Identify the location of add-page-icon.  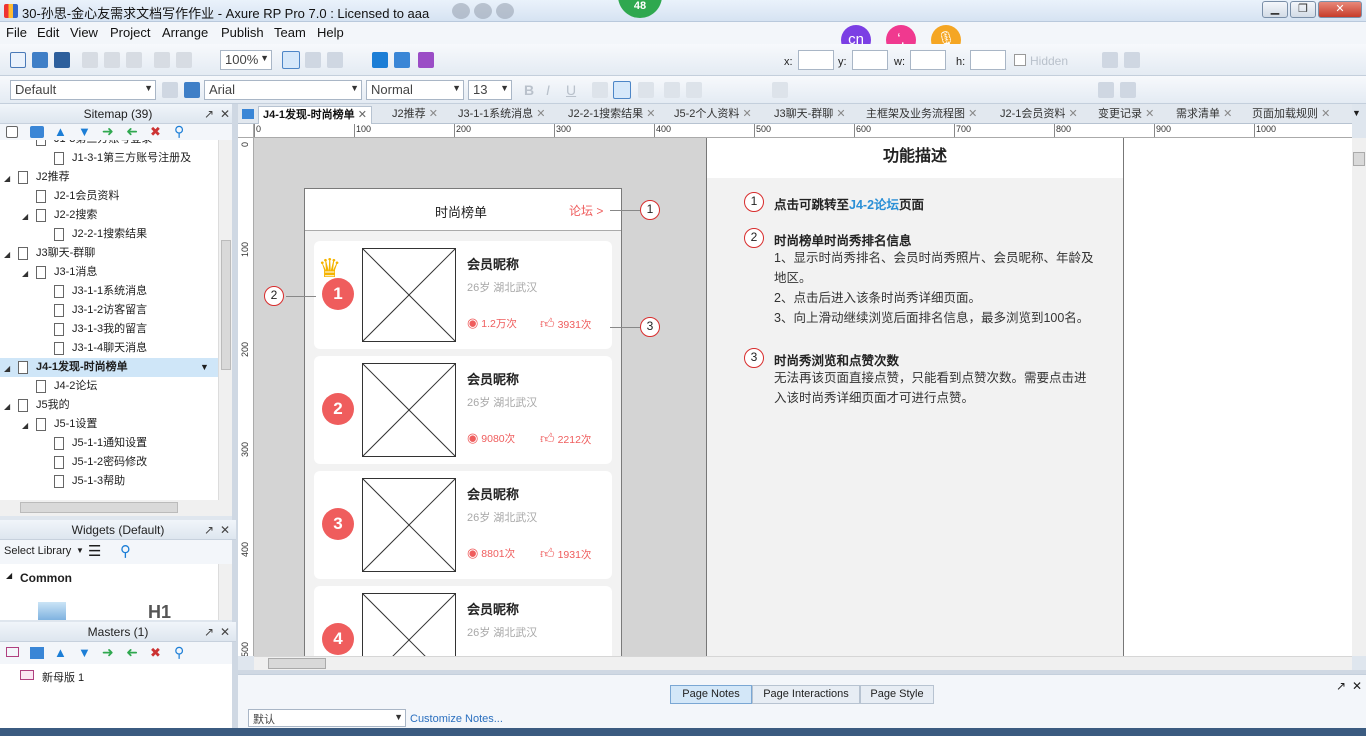
(12, 132).